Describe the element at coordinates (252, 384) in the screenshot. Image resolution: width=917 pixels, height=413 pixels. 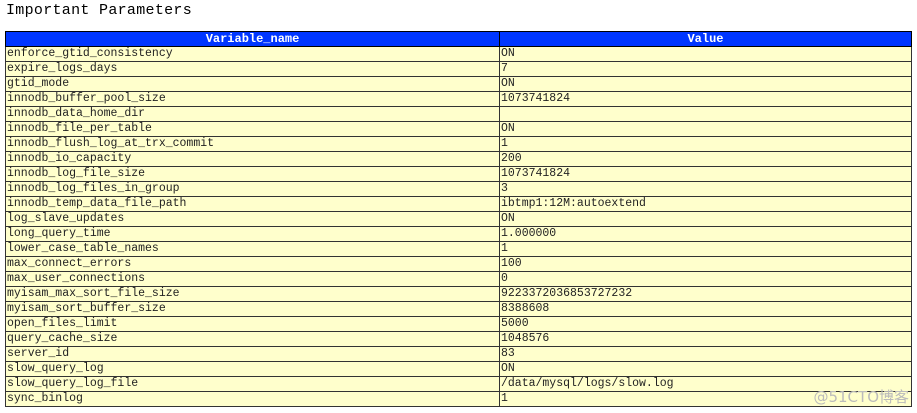
I see `variable-name-cell: slow_query_log_file` at that location.